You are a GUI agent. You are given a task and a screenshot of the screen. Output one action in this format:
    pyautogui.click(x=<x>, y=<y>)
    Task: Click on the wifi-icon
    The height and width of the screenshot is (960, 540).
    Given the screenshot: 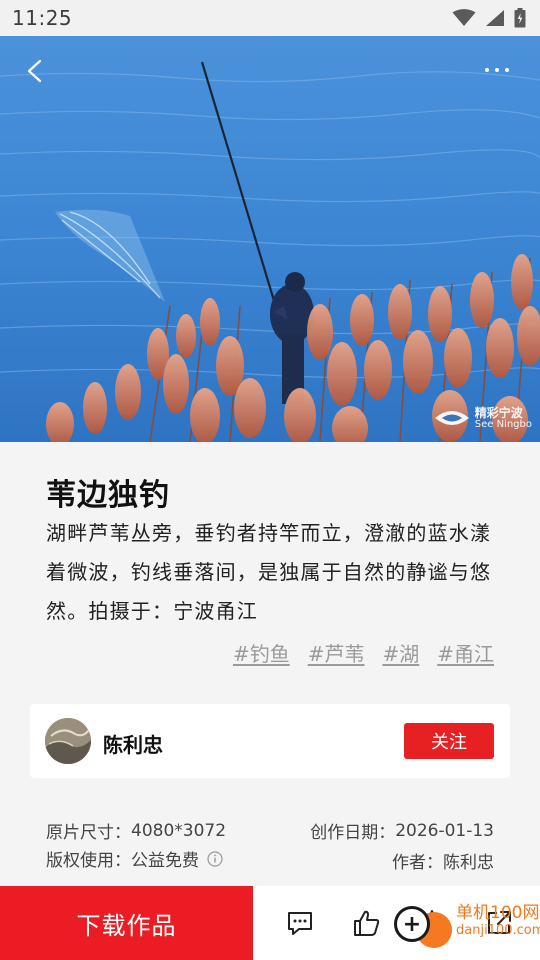 What is the action you would take?
    pyautogui.click(x=464, y=17)
    